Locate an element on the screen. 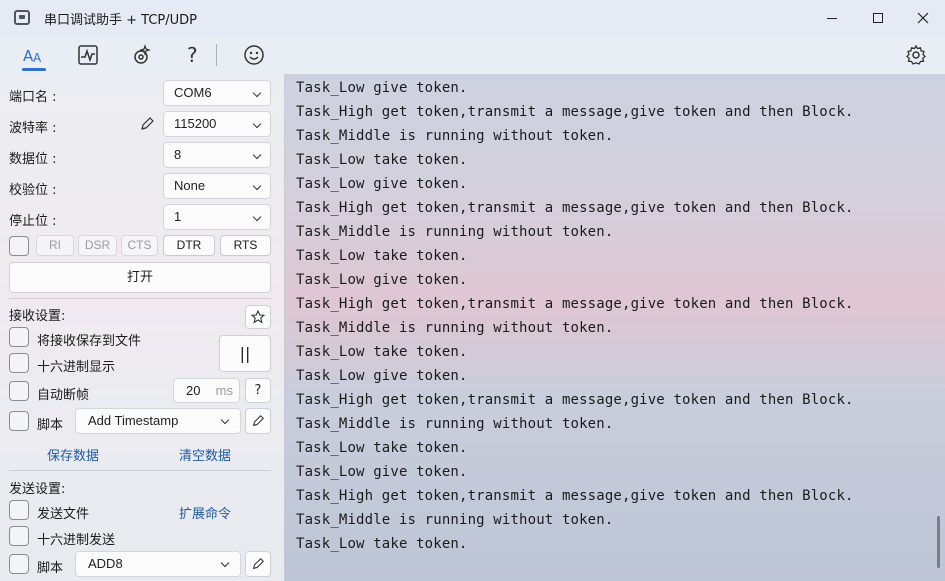  baud-select: 115200 is located at coordinates (217, 124).